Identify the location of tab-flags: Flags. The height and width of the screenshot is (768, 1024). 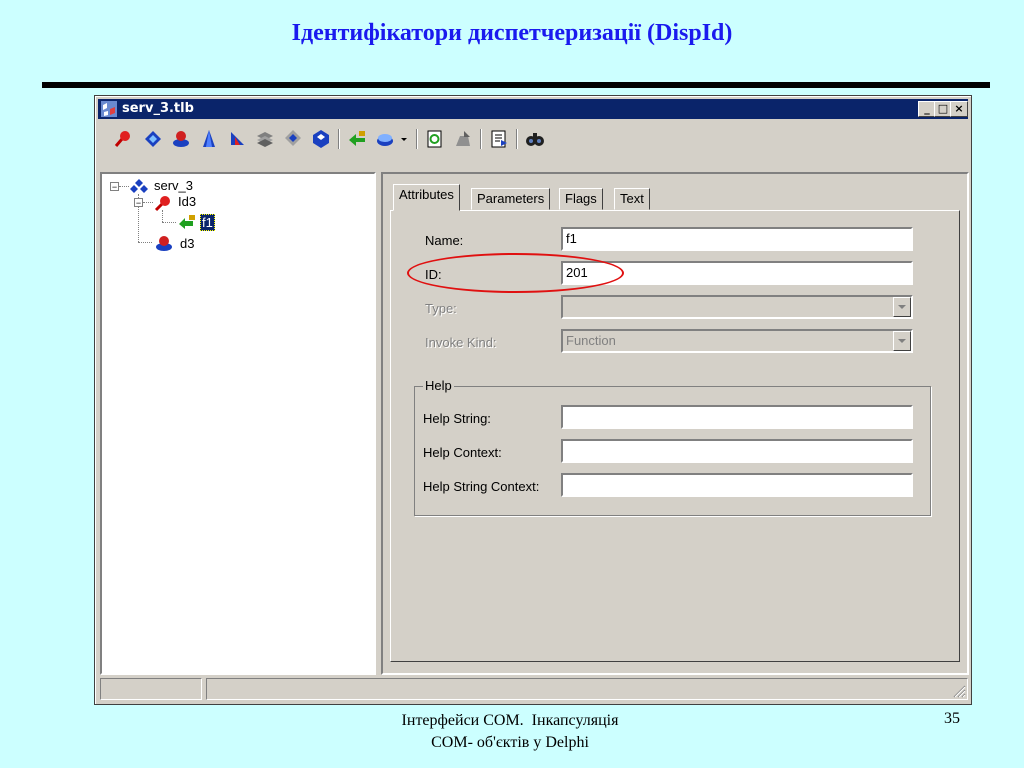
(581, 199).